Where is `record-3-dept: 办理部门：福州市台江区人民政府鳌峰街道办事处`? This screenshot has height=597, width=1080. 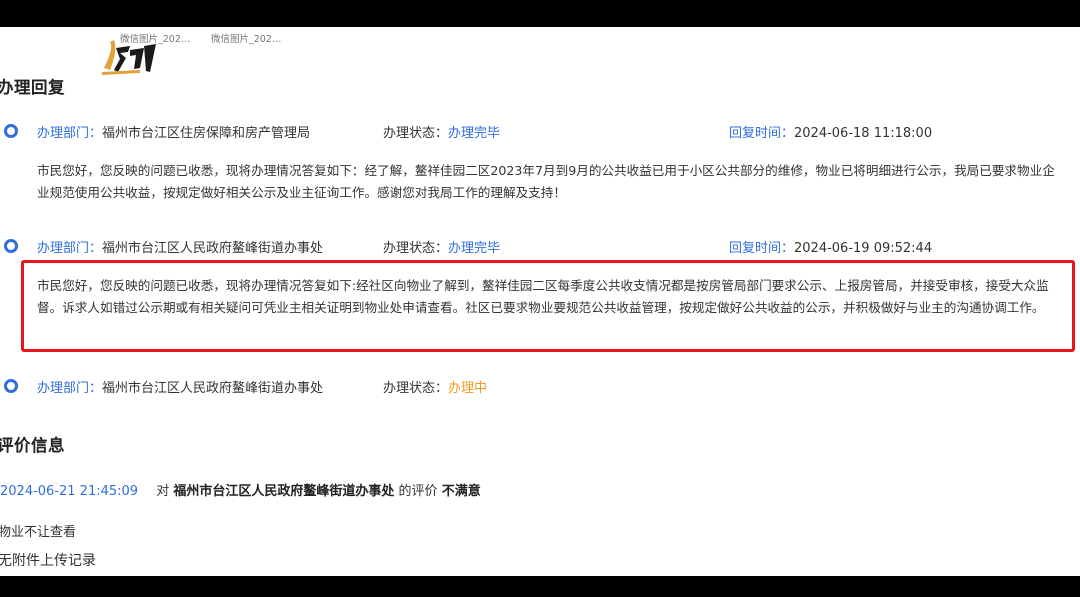
record-3-dept: 办理部门：福州市台江区人民政府鳌峰街道办事处 is located at coordinates (180, 386).